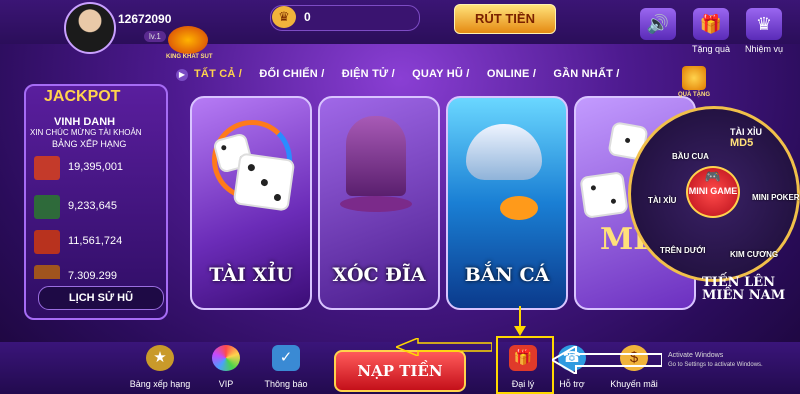 The height and width of the screenshot is (394, 800). Describe the element at coordinates (440, 74) in the screenshot. I see `tab-slots: QUAY HŨ /` at that location.